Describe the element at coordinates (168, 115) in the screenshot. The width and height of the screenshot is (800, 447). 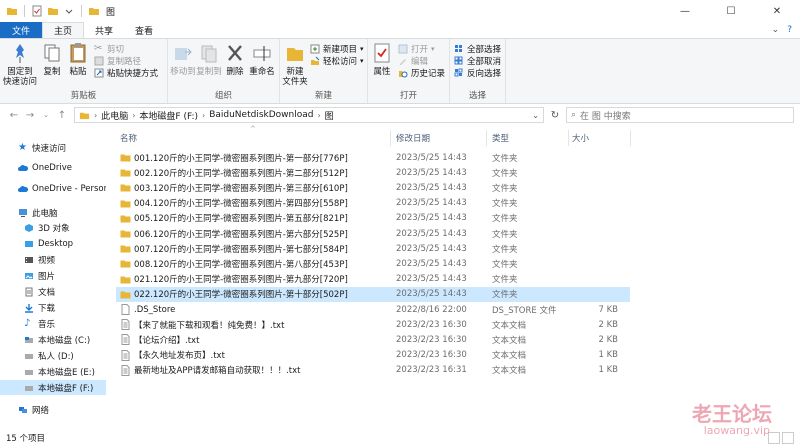
I see `breadcrumb-drive-f: 本地磁盘F (F:)` at that location.